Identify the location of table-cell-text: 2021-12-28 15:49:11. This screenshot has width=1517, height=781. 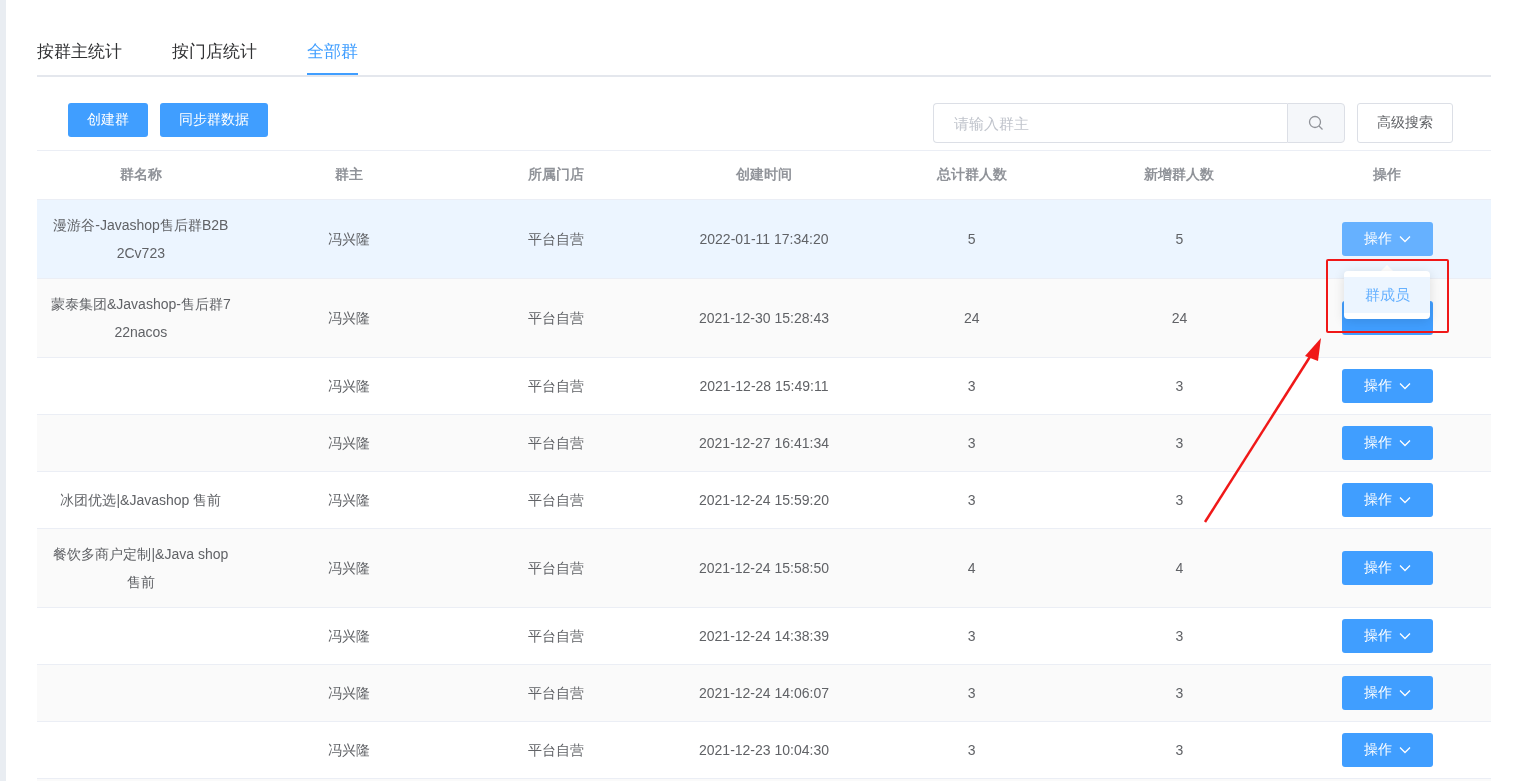
(764, 386).